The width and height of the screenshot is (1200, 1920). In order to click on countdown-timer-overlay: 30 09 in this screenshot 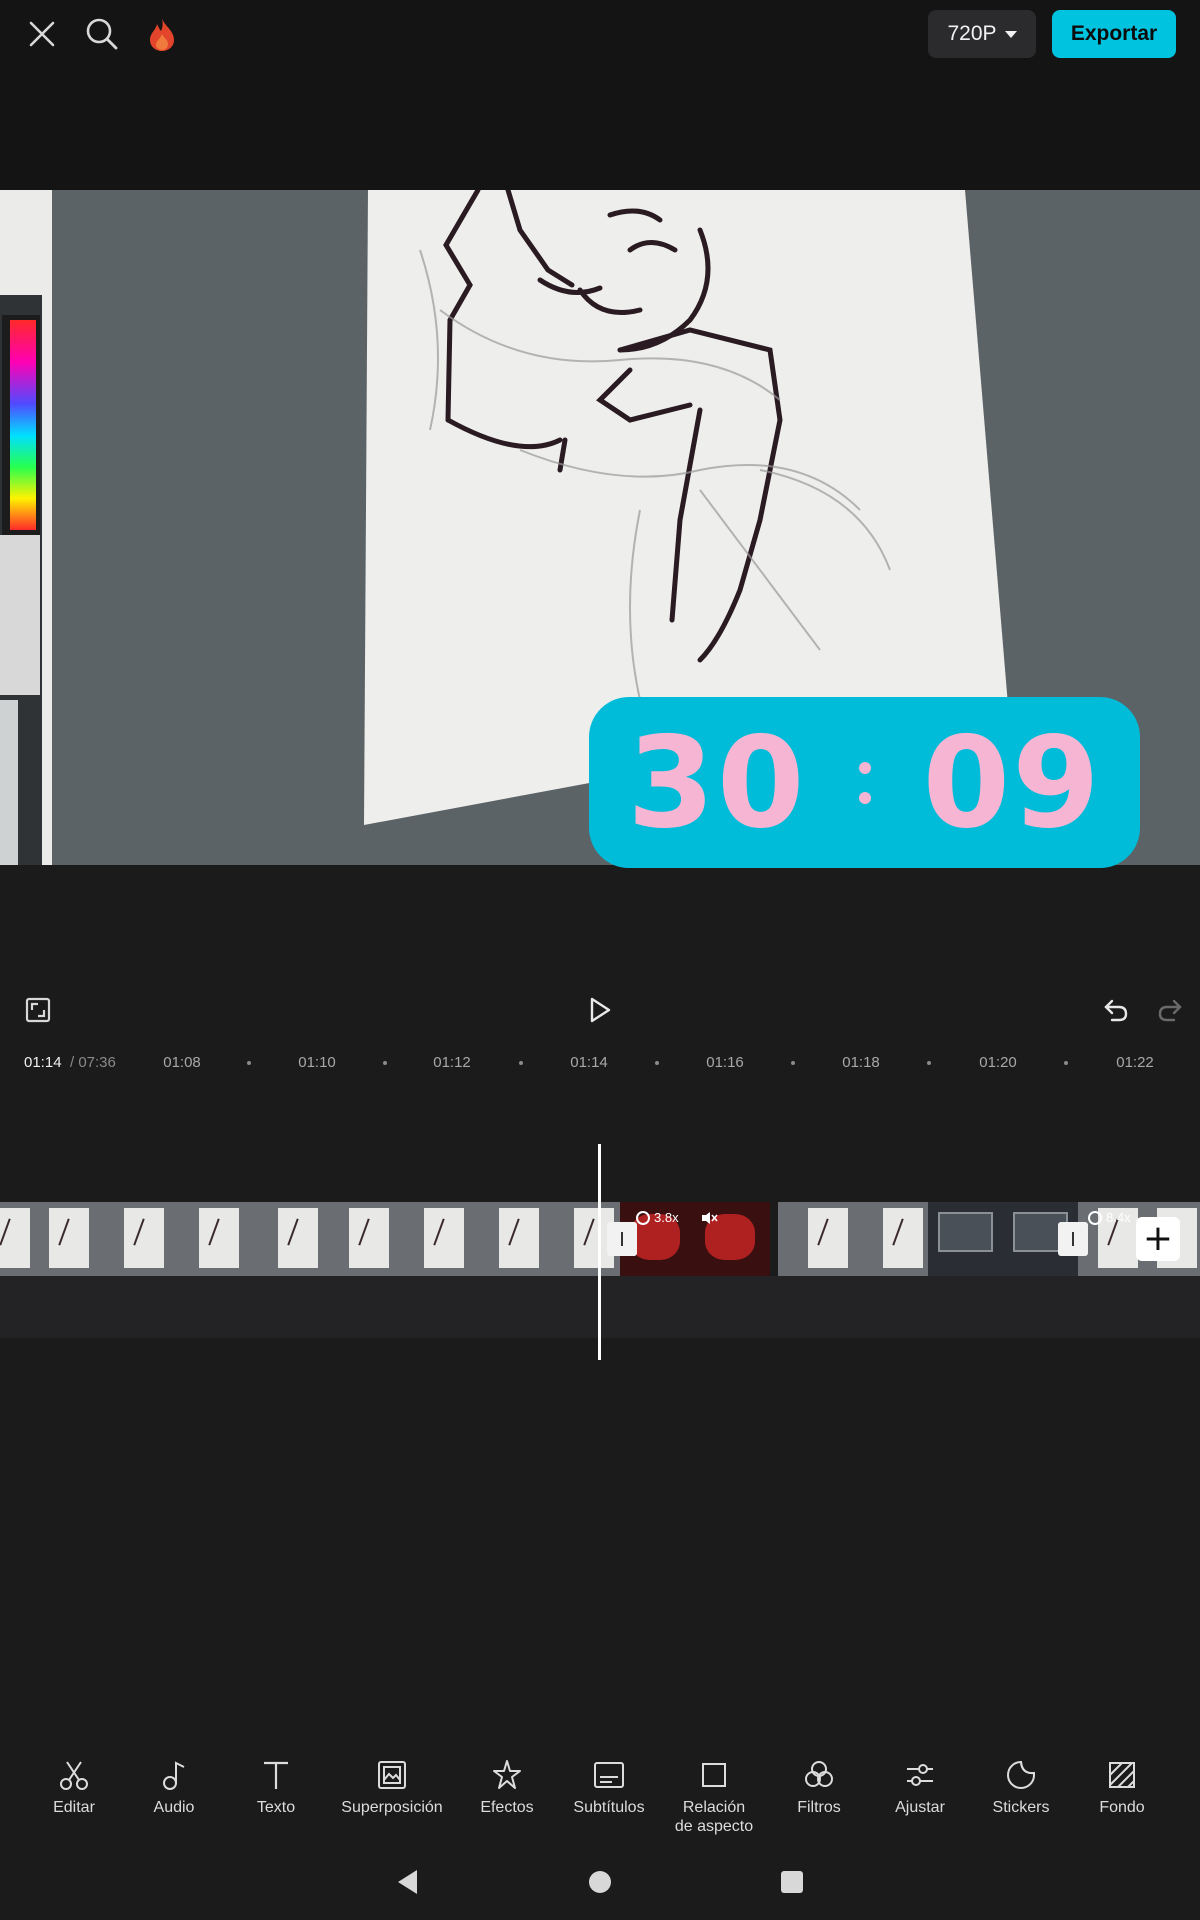, I will do `click(864, 782)`.